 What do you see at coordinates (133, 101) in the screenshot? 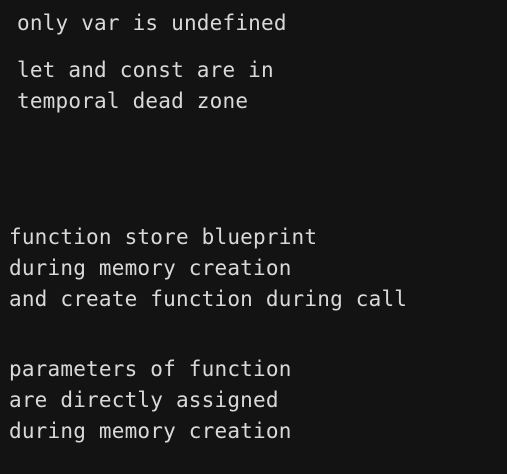
I see `note-line: temporal dead zone` at bounding box center [133, 101].